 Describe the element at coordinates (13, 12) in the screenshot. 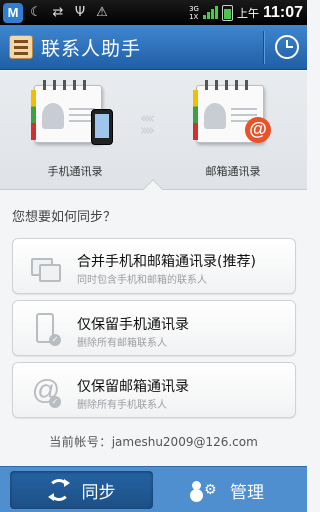

I see `app-notification-icon: M` at that location.